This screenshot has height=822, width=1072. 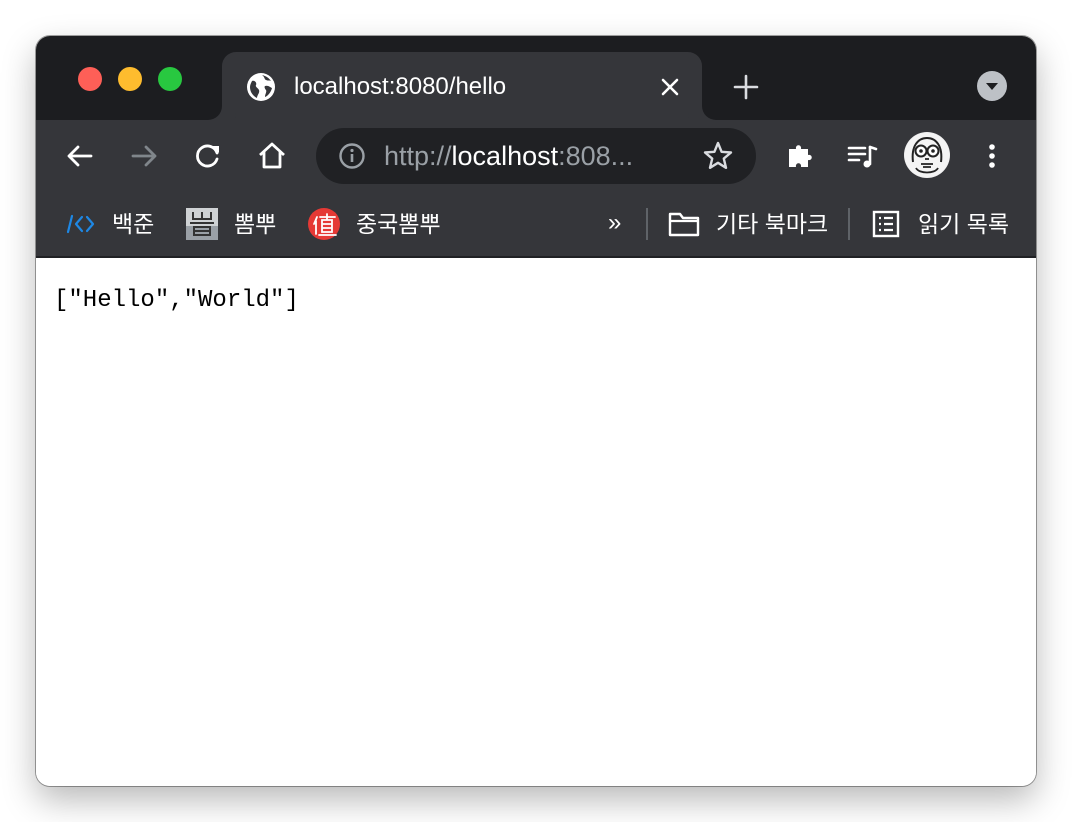 I want to click on reload-icon, so click(x=208, y=156).